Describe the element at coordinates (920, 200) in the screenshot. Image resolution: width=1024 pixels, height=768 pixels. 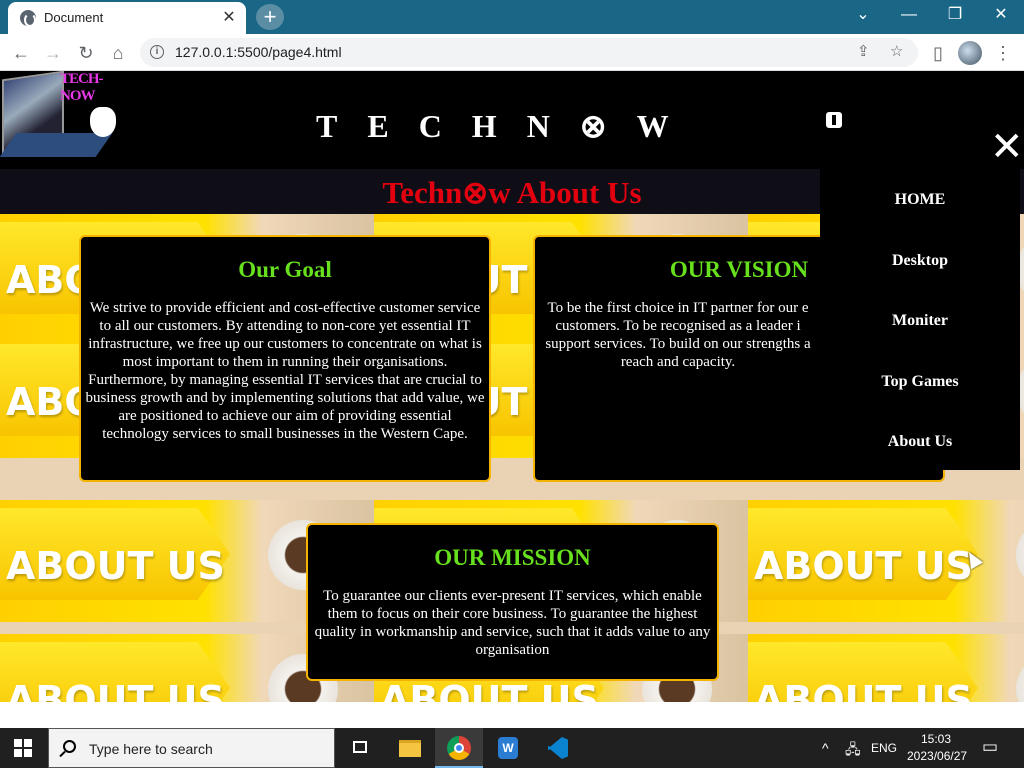
I see `sidenav-item-home: HOME` at that location.